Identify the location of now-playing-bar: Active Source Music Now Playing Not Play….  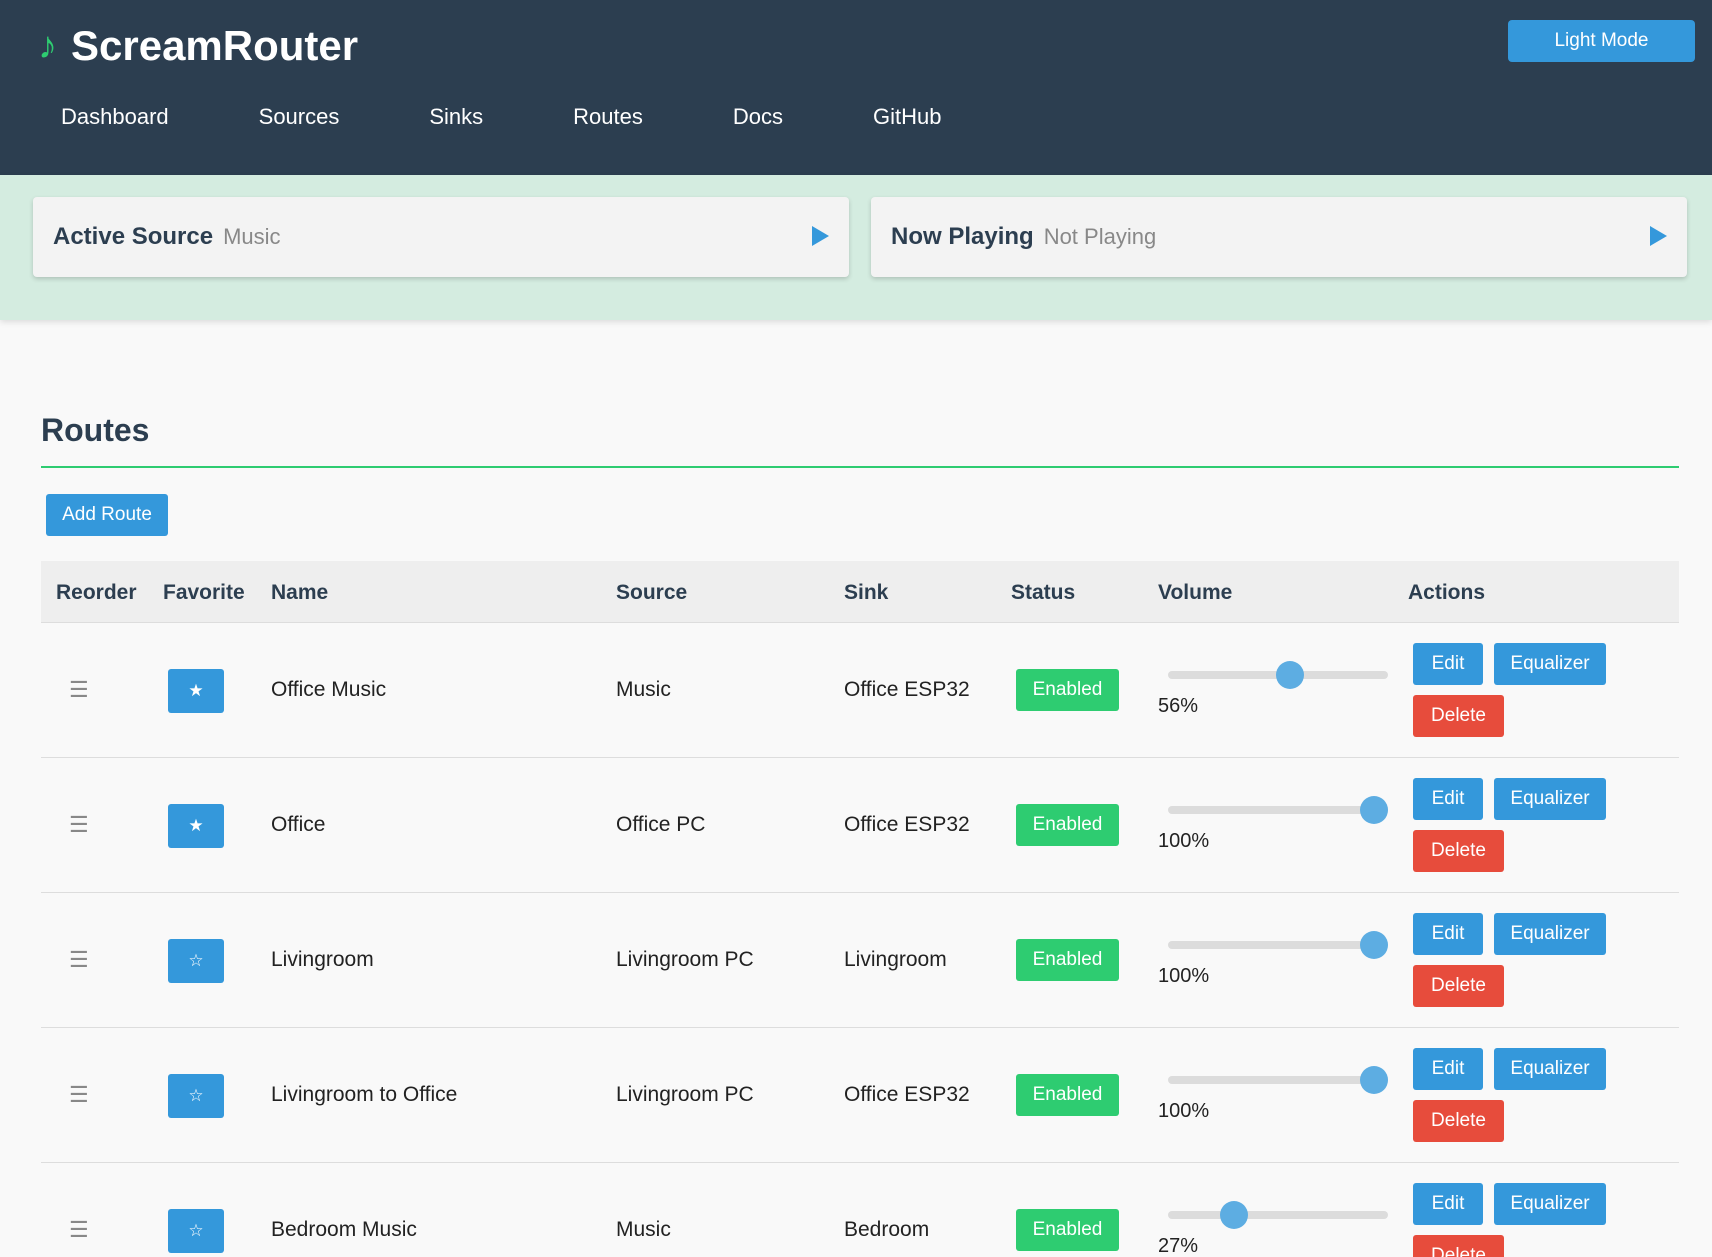
(856, 247).